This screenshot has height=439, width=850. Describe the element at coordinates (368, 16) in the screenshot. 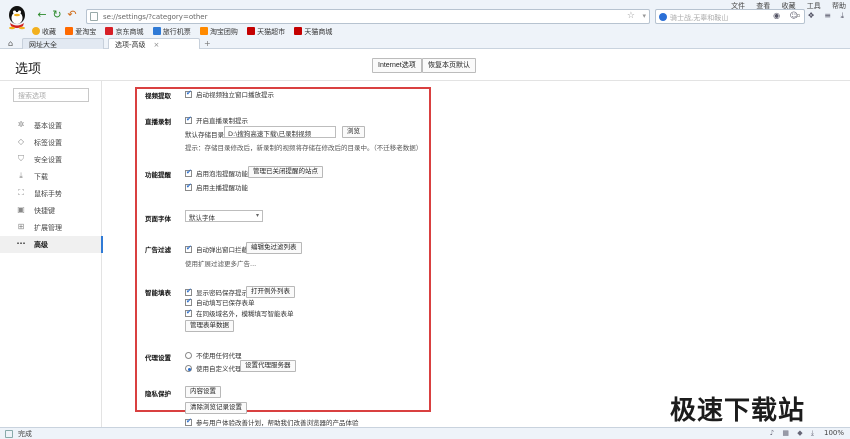

I see `address-bar: se://settings/?category=other ☆ ▾` at that location.